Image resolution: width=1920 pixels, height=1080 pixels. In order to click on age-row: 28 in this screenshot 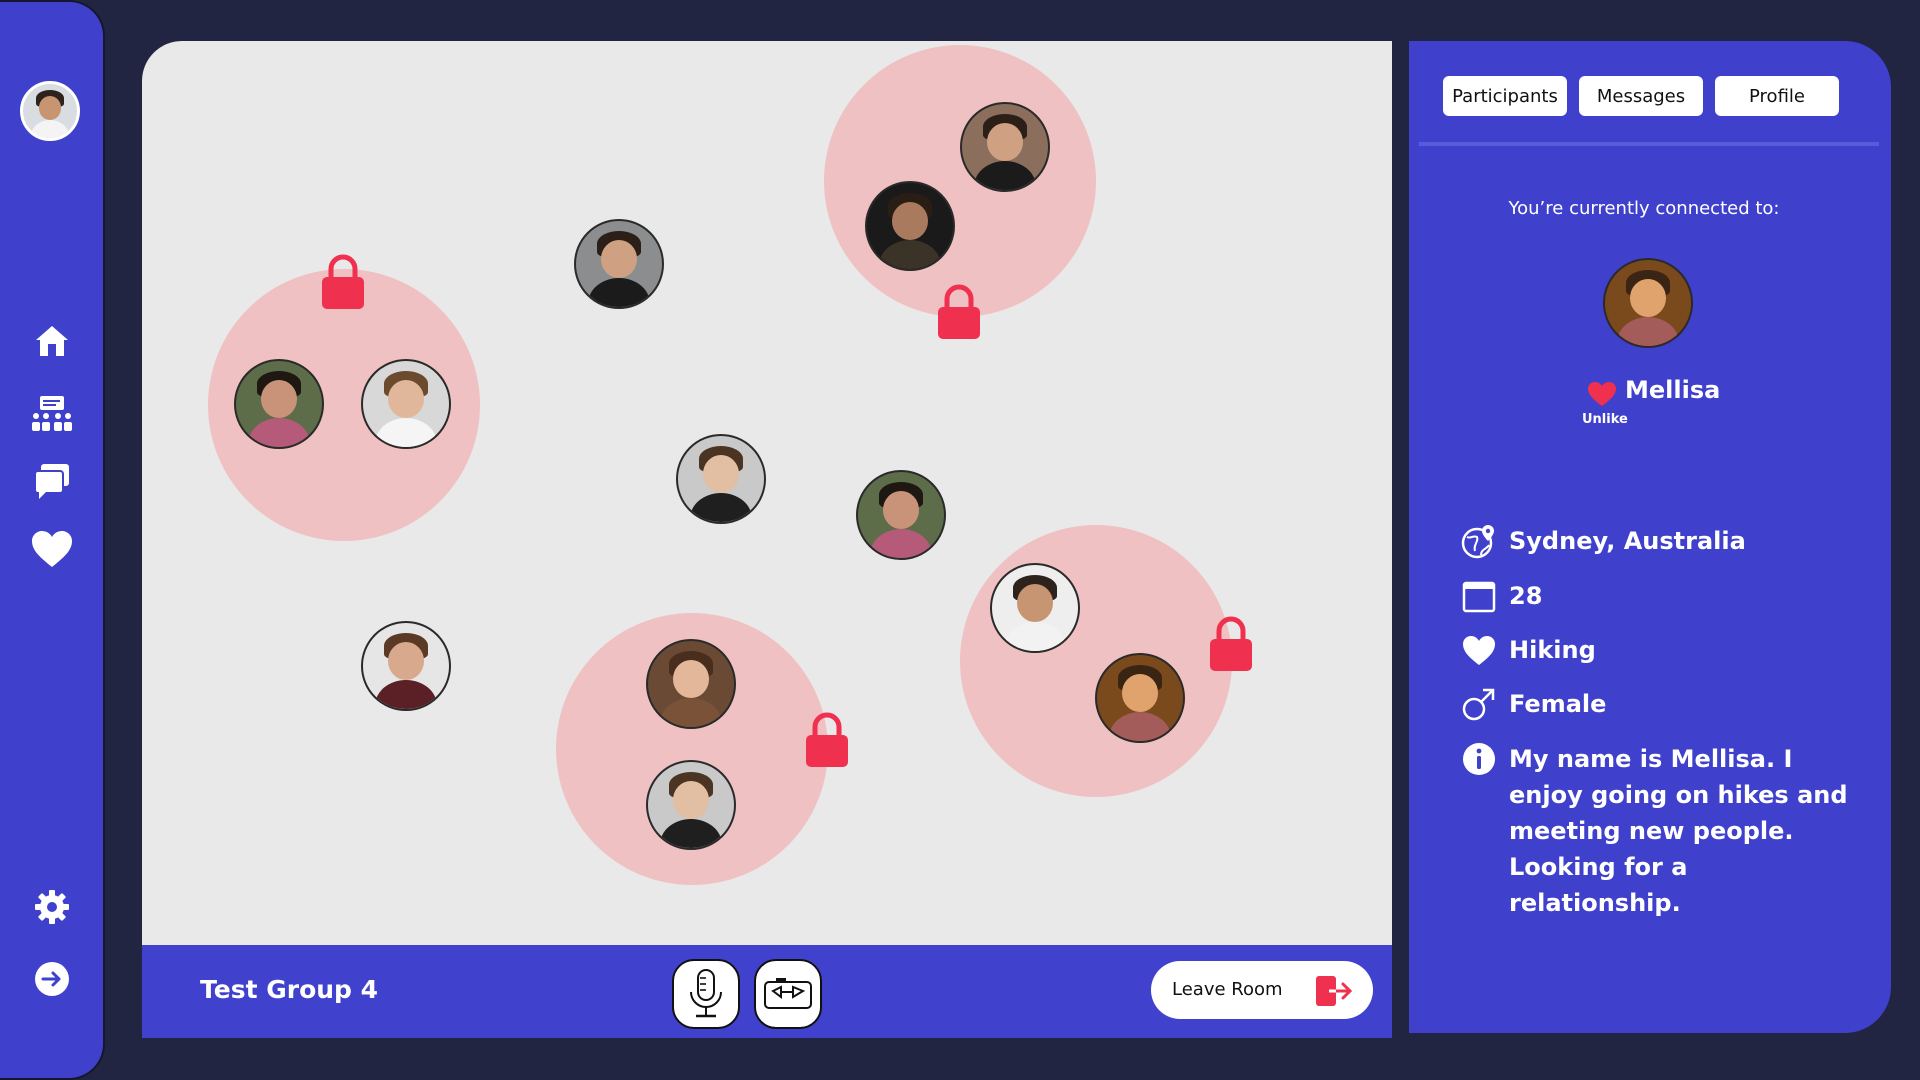, I will do `click(1501, 596)`.